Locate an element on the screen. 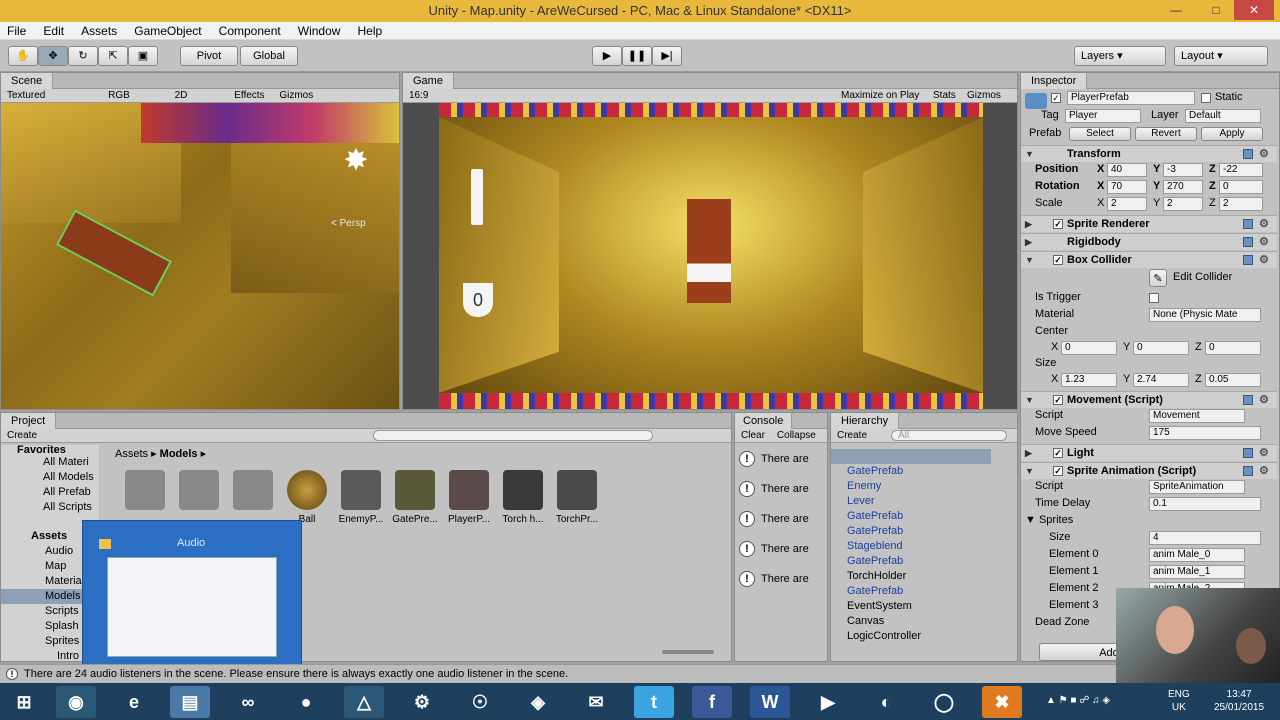 Image resolution: width=1280 pixels, height=720 pixels. prefab-apply-button: Apply is located at coordinates (1232, 134).